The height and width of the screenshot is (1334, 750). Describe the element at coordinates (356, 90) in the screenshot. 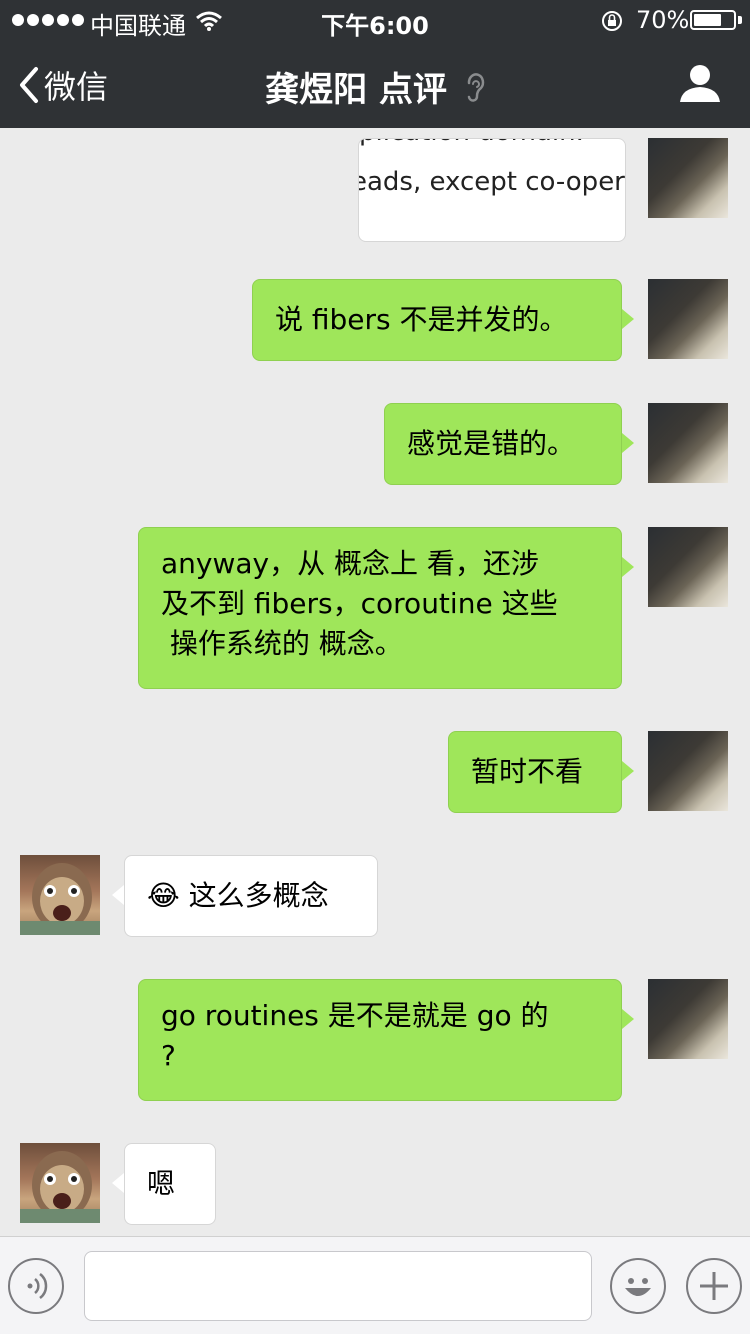

I see `chat-title-text: 龚煜阳 点评` at that location.